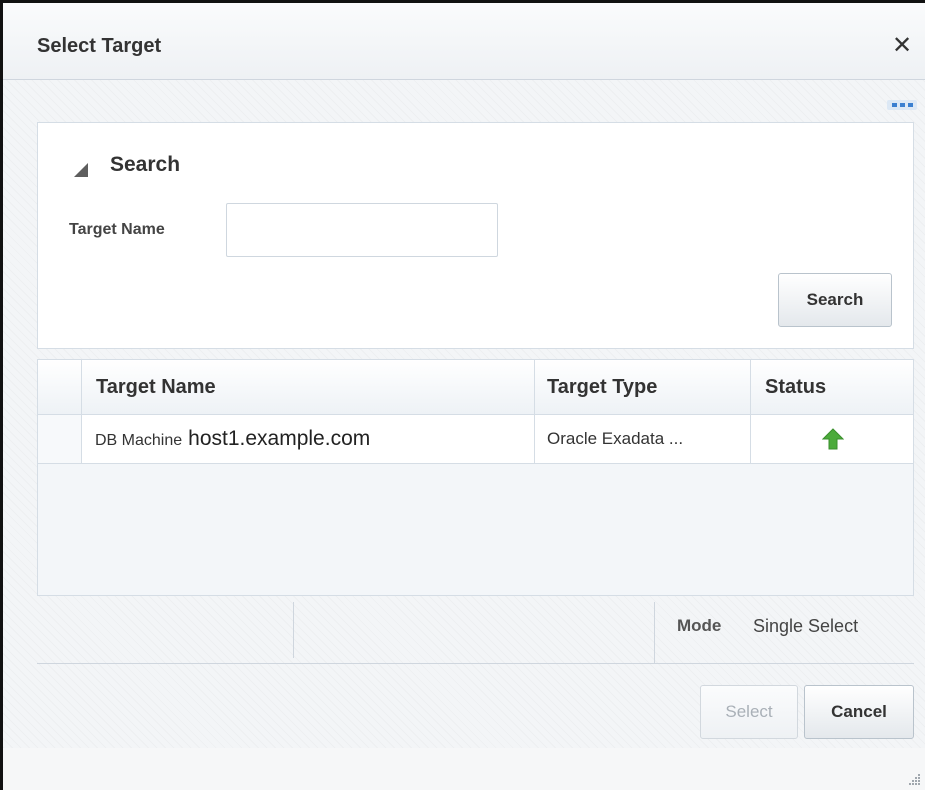 The width and height of the screenshot is (925, 790). I want to click on cell-status, so click(832, 439).